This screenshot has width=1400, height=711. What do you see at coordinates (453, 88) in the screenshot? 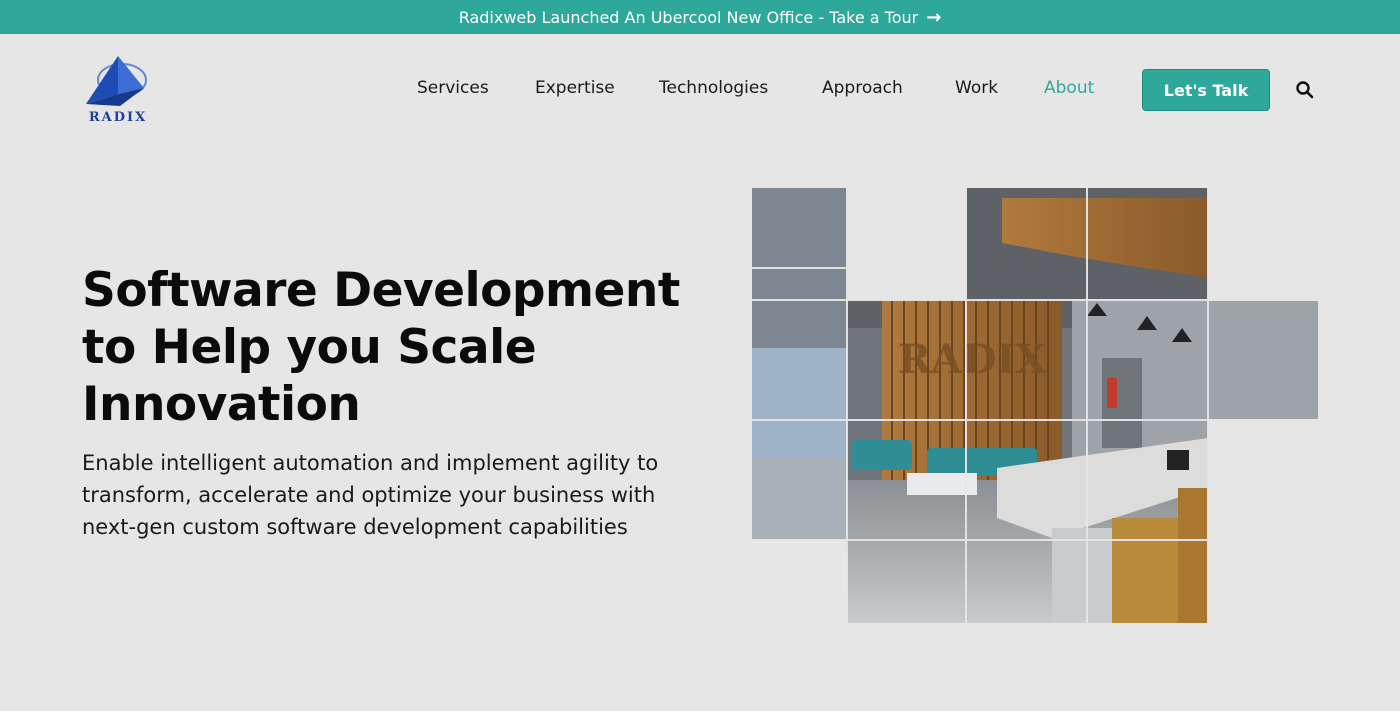
I see `nav-item-services: Services` at bounding box center [453, 88].